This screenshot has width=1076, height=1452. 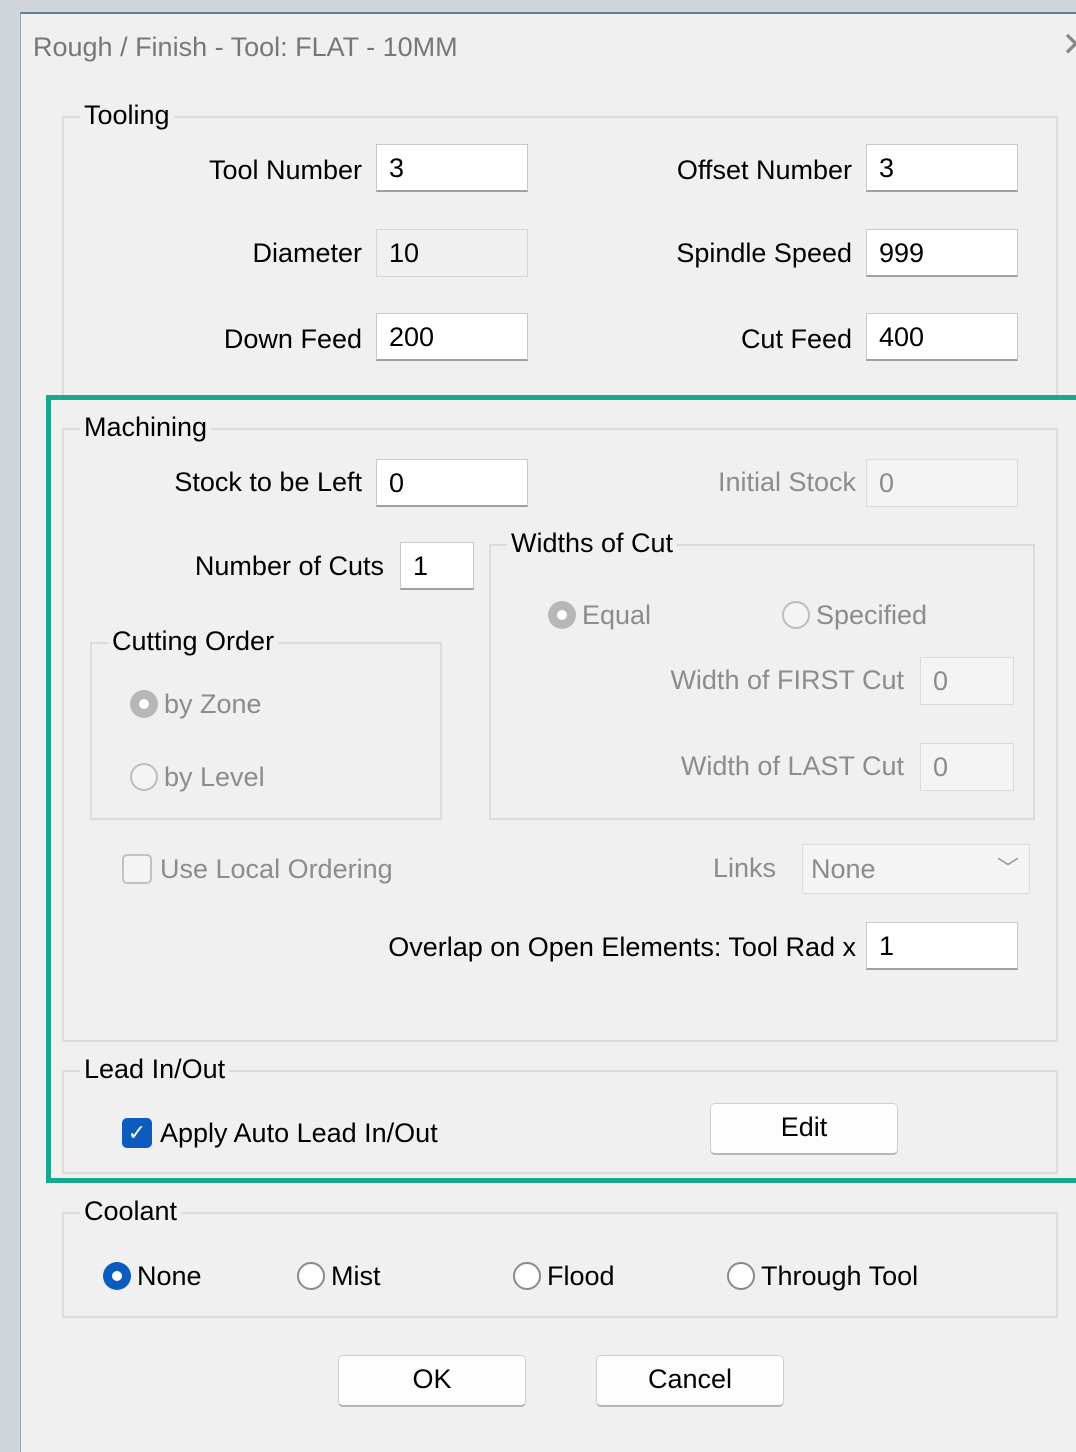 I want to click on coolant-flood-label: Flood, so click(x=581, y=1276).